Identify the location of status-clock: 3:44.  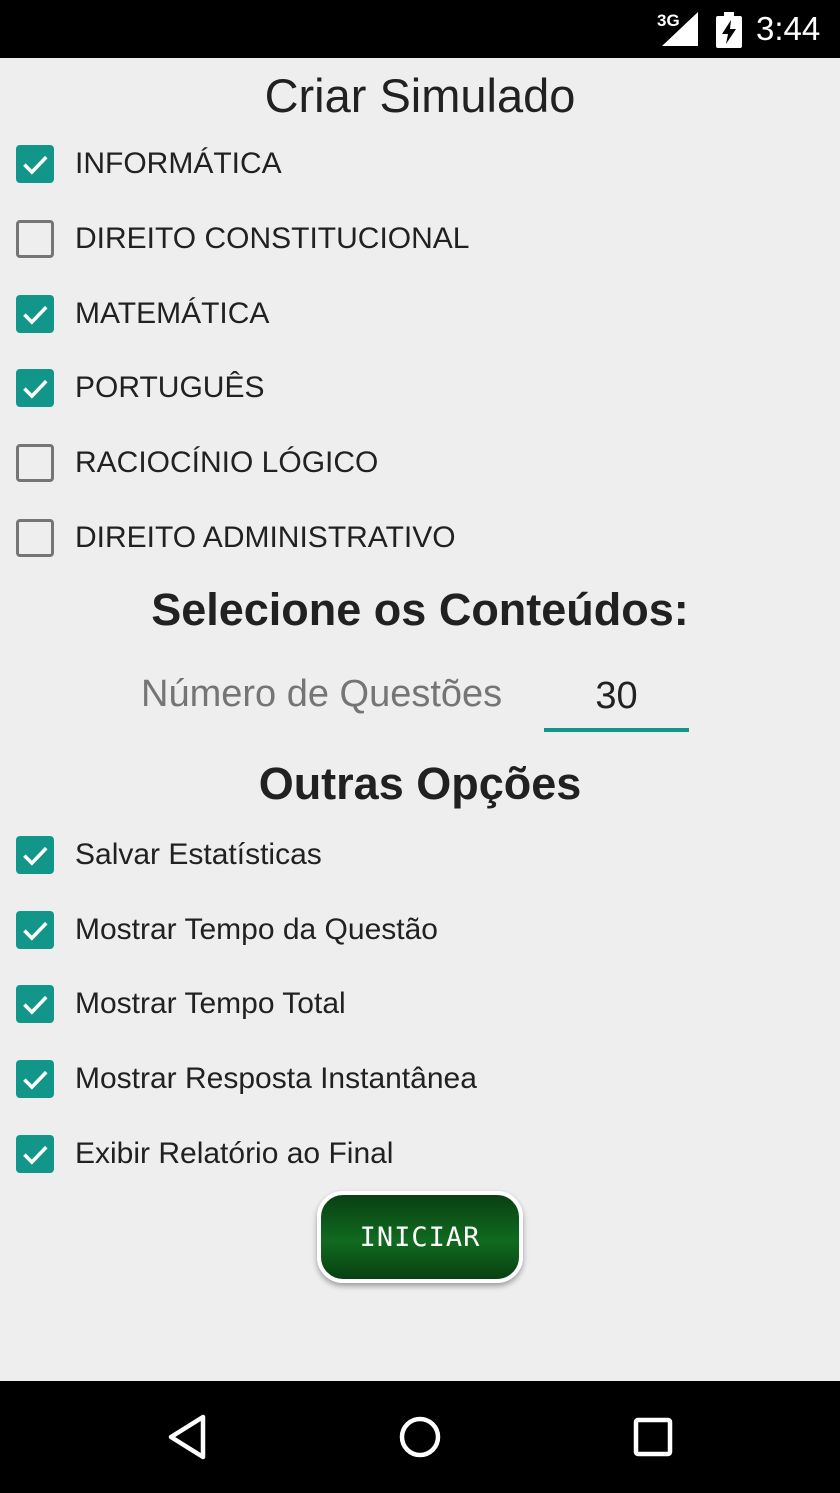
(788, 28).